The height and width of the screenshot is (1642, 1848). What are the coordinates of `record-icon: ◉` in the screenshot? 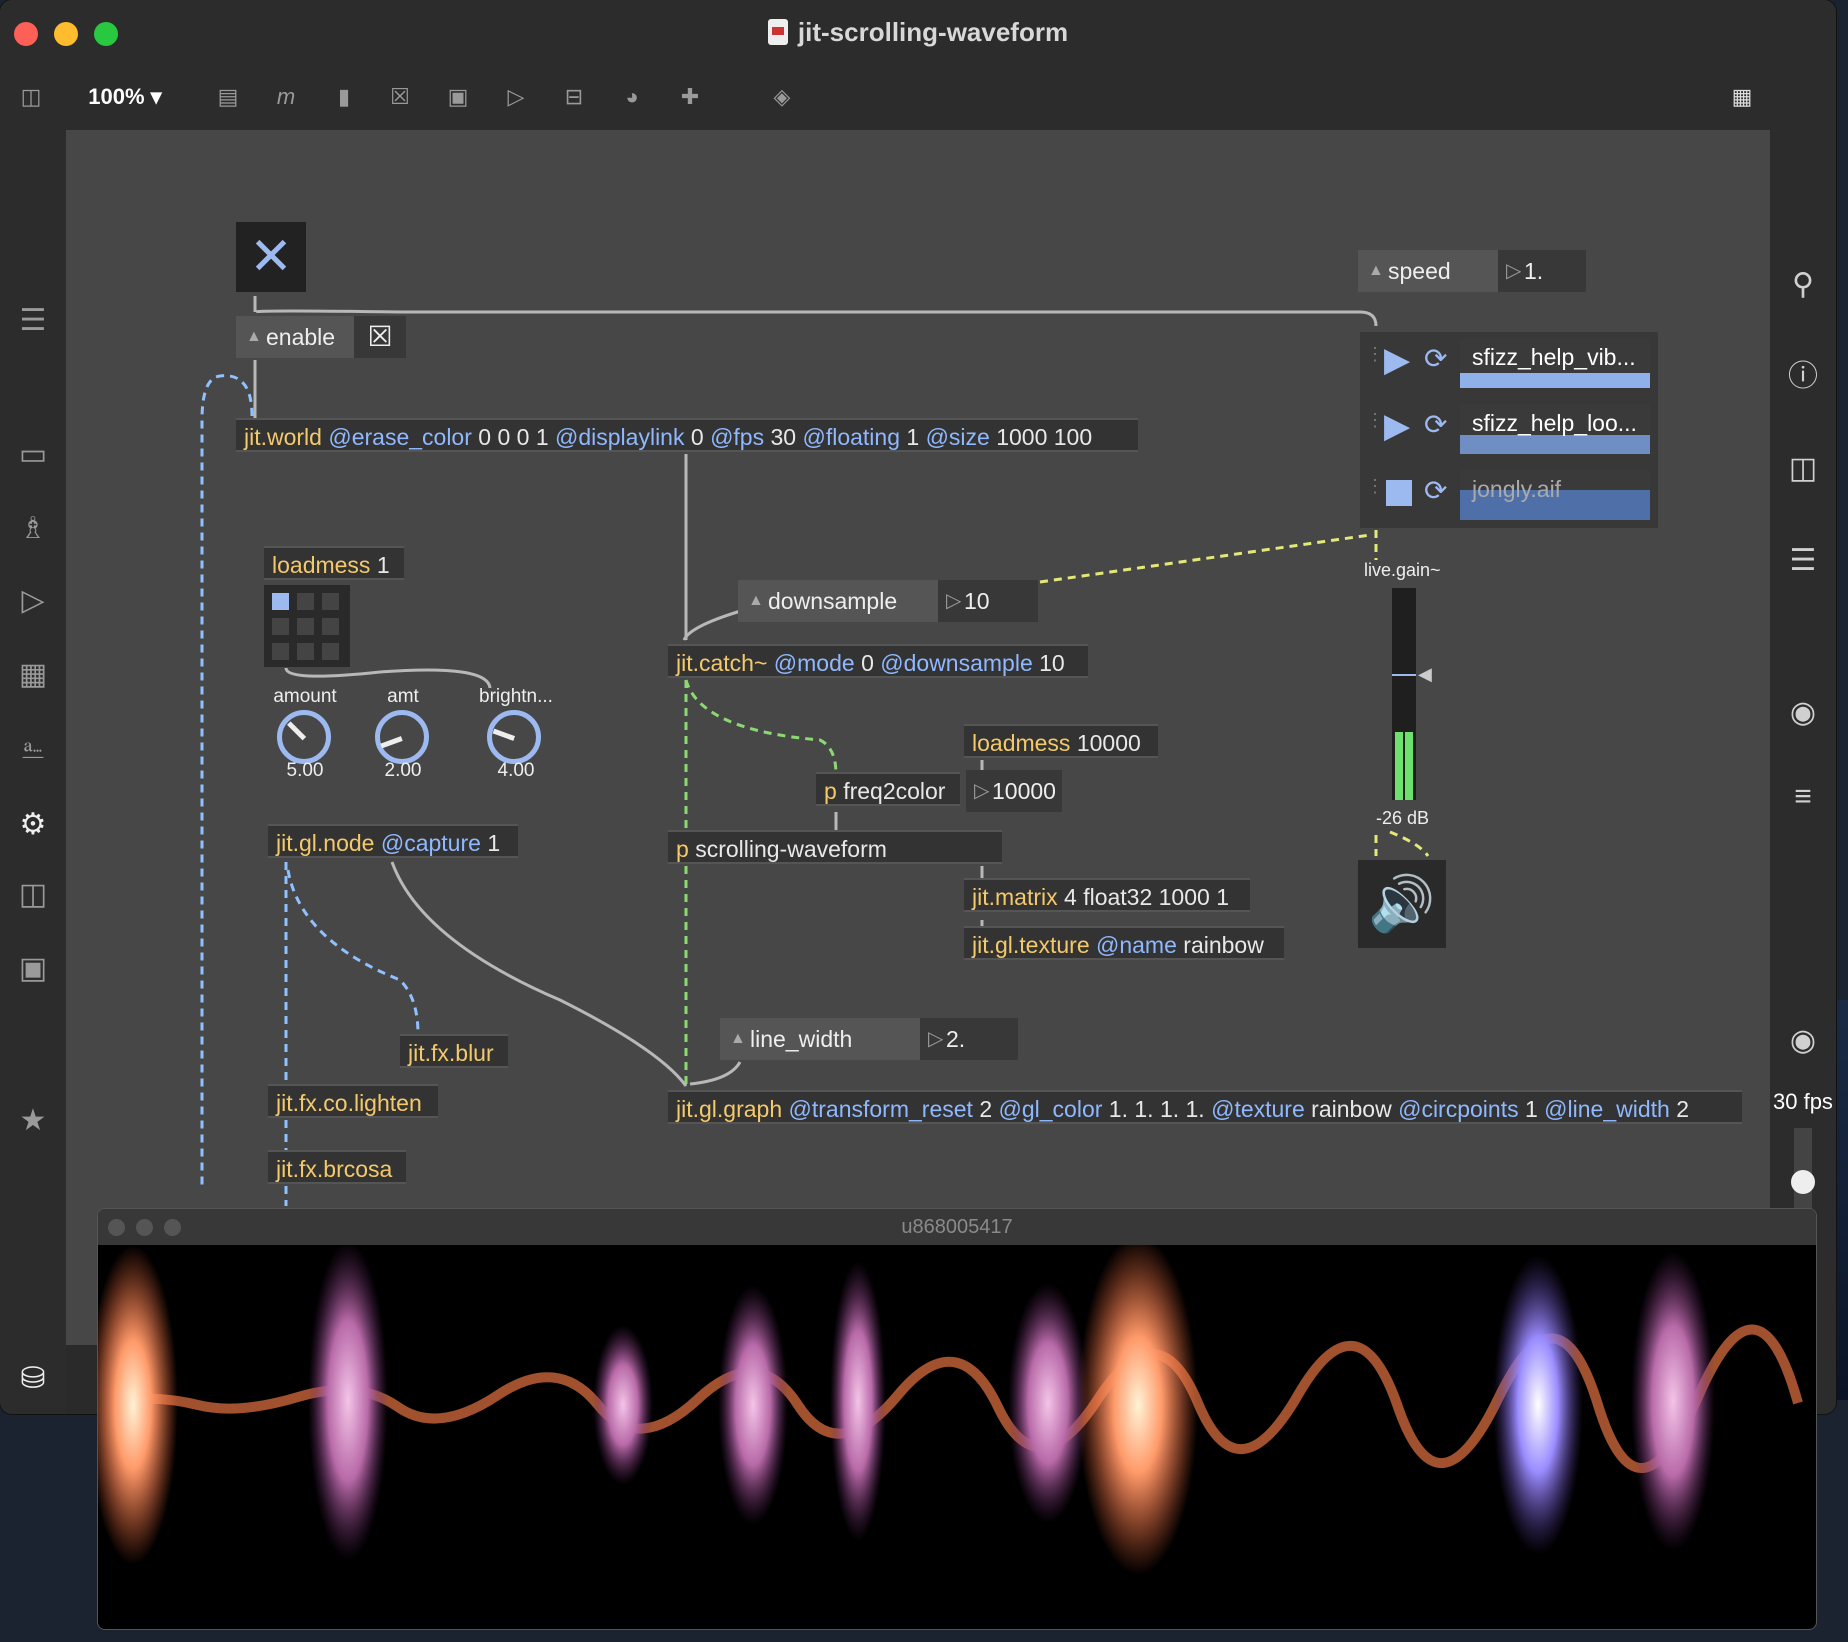 It's located at (1803, 1041).